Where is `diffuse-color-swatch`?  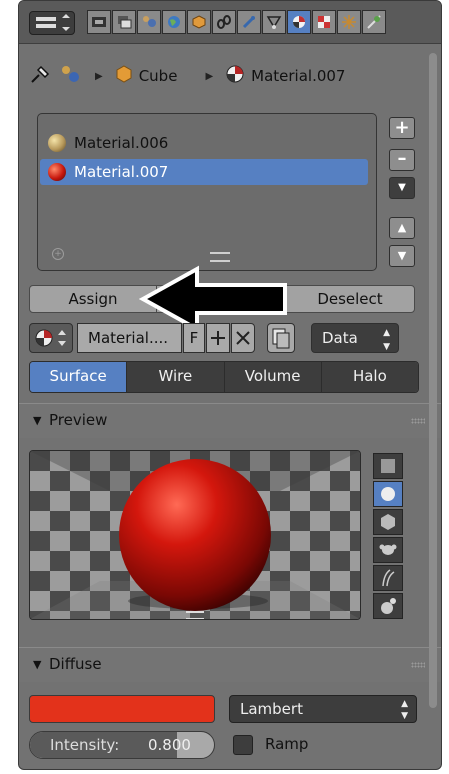 diffuse-color-swatch is located at coordinates (122, 709).